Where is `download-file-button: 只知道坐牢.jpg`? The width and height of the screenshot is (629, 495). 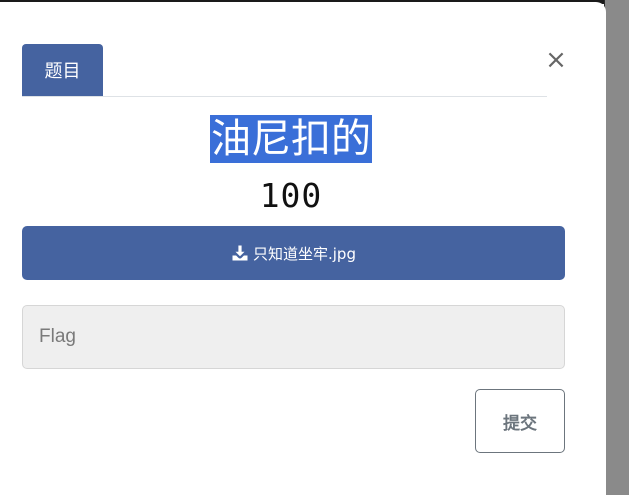
download-file-button: 只知道坐牢.jpg is located at coordinates (293, 253).